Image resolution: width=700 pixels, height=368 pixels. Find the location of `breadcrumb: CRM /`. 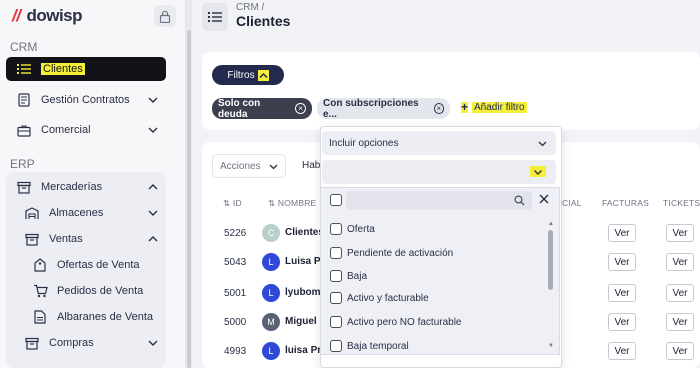

breadcrumb: CRM / is located at coordinates (250, 7).